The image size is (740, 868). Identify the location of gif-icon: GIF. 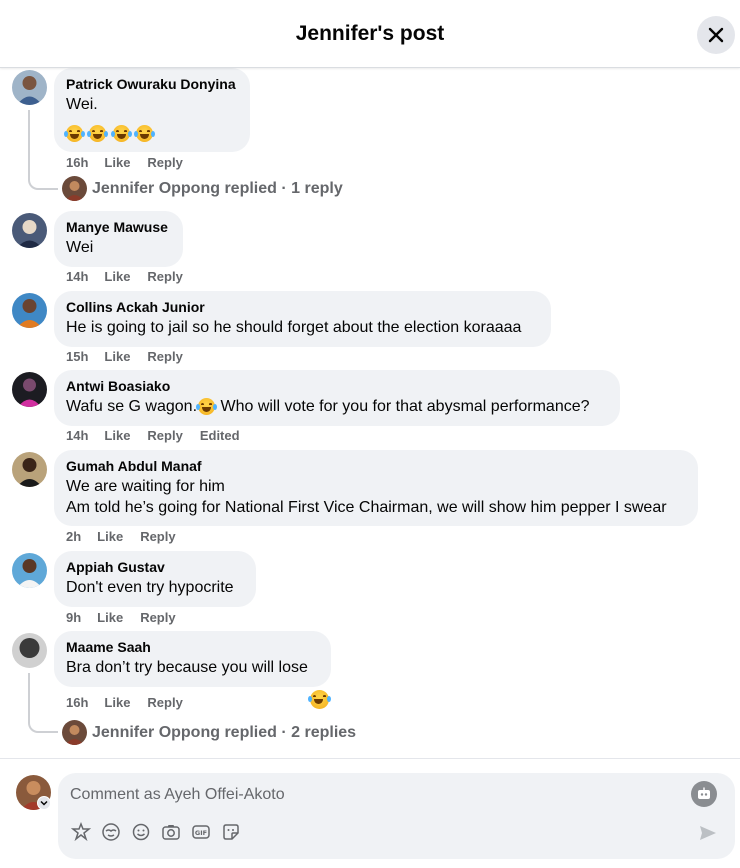
(201, 832).